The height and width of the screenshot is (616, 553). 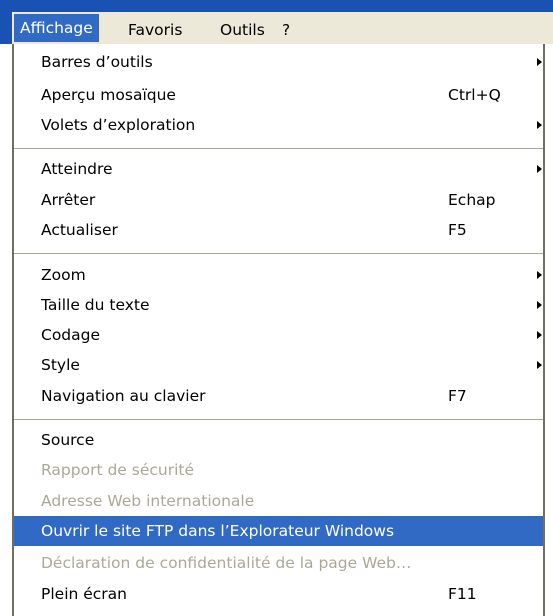 What do you see at coordinates (79, 230) in the screenshot?
I see `menu-item-label: Actualiser` at bounding box center [79, 230].